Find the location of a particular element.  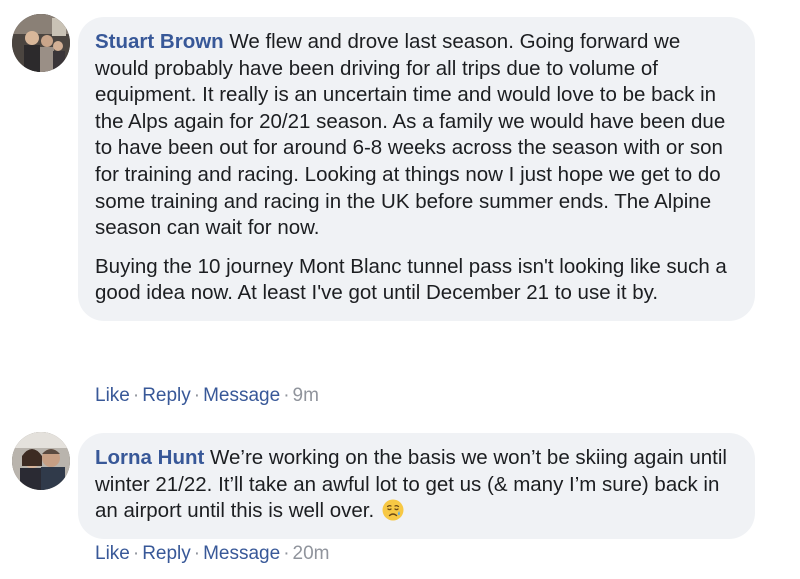

comment-actions: Like · Reply · Message · 20m is located at coordinates (212, 554).